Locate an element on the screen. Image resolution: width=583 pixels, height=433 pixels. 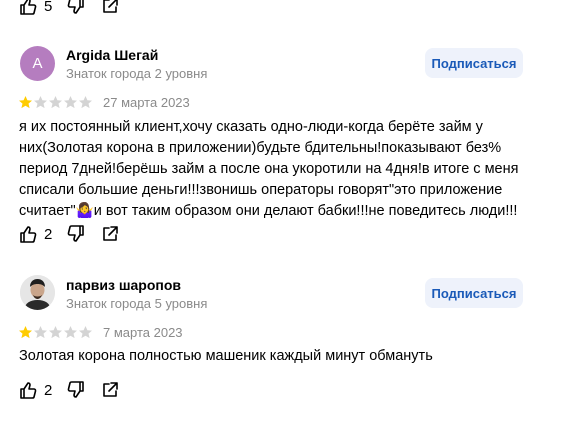
reviewer-level: Знаток города 2 уровня is located at coordinates (137, 73).